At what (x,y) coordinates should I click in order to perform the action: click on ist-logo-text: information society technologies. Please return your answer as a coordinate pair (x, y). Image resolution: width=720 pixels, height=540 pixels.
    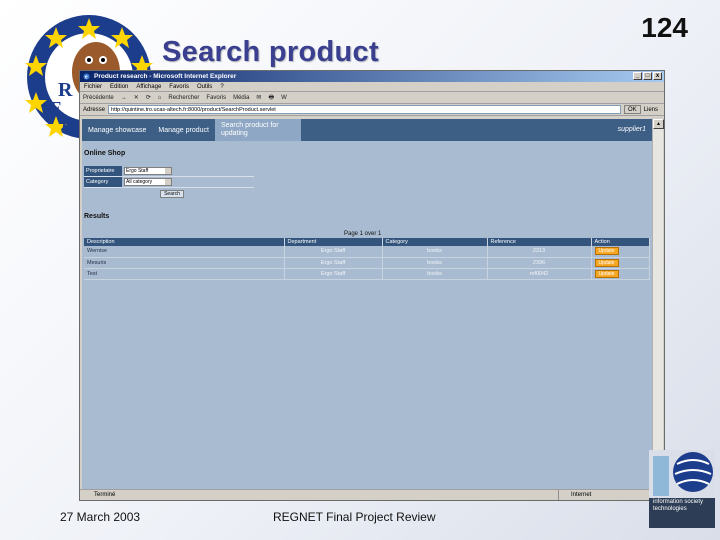
    Looking at the image, I should click on (682, 506).